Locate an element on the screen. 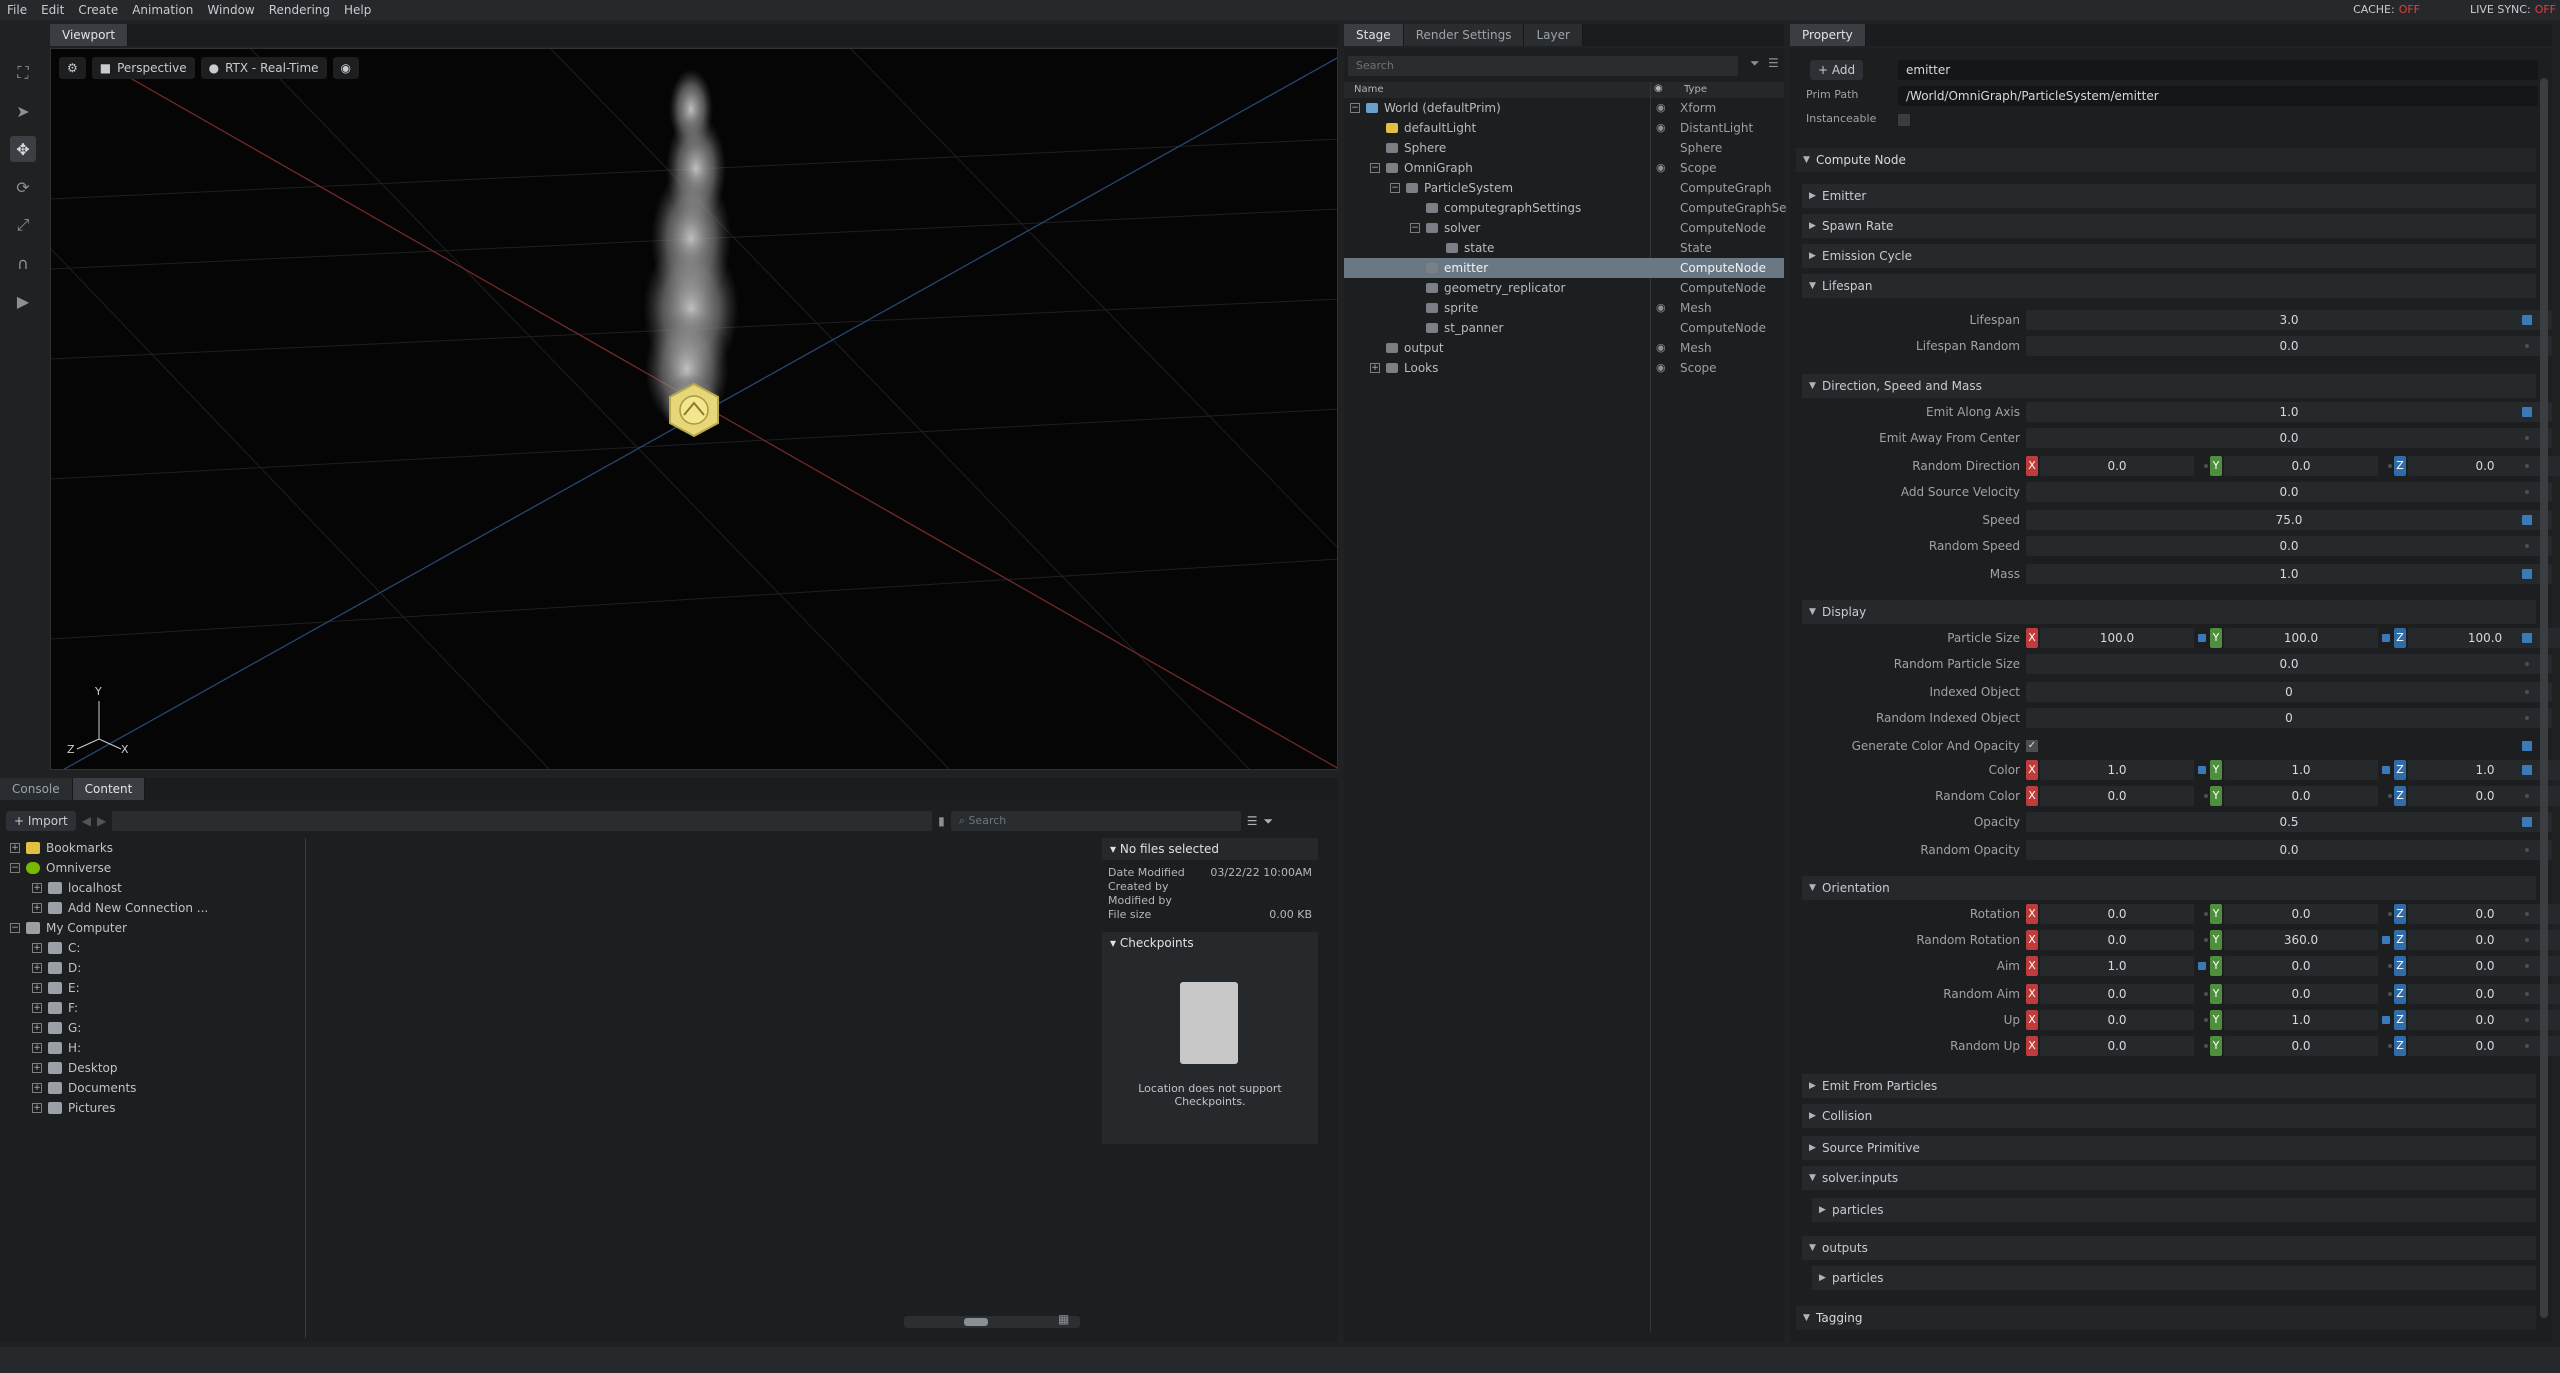 This screenshot has height=1373, width=2560. speed-keyframe-marker is located at coordinates (2527, 520).